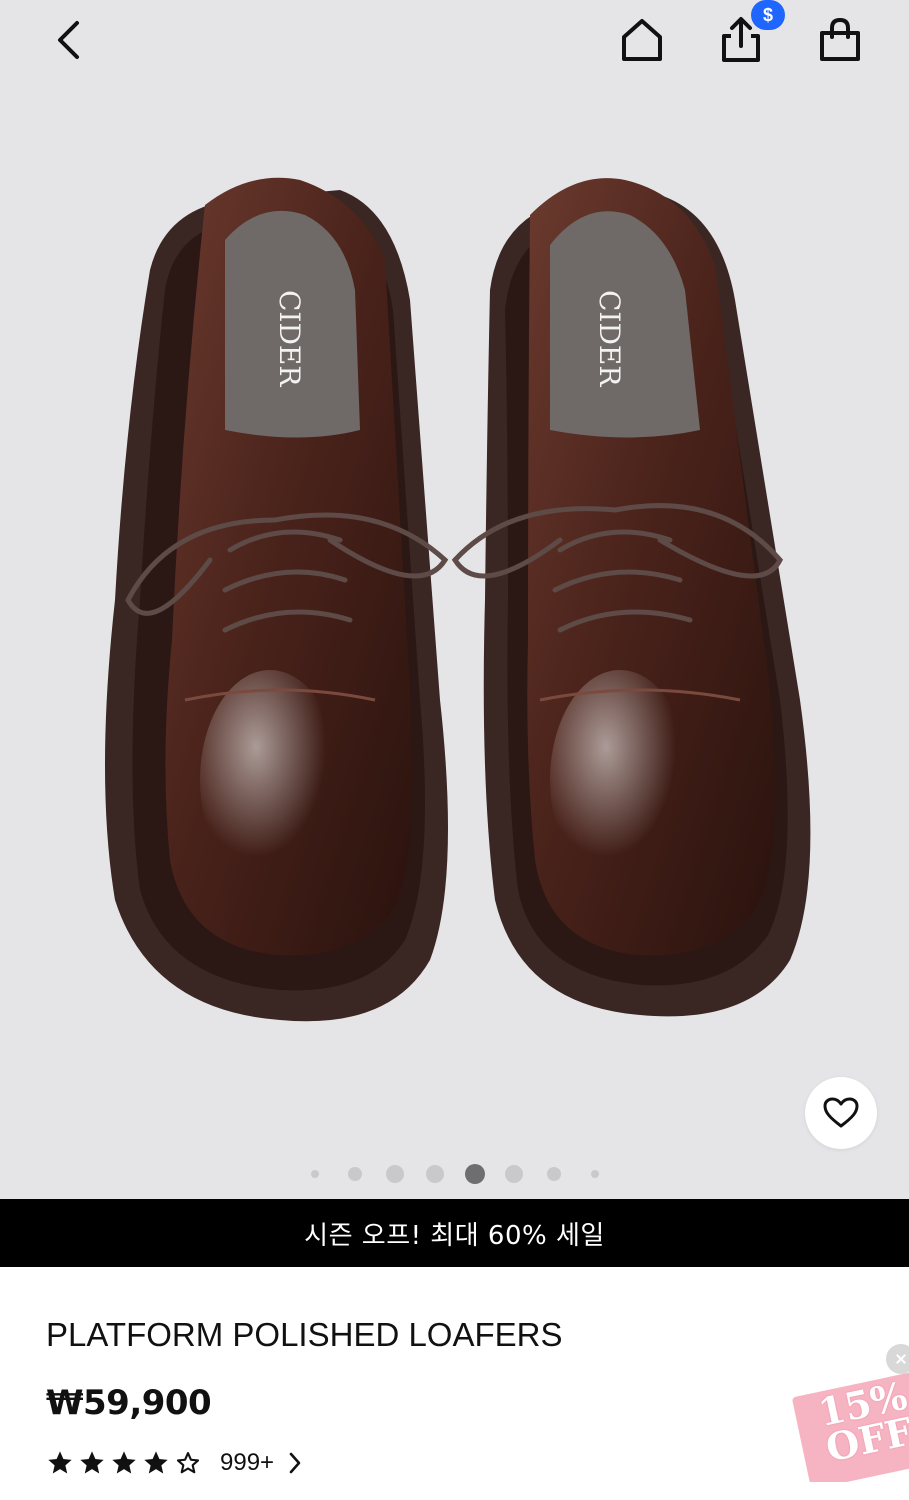 The width and height of the screenshot is (909, 1500). Describe the element at coordinates (289, 338) in the screenshot. I see `insole-brand-text: CIDER` at that location.